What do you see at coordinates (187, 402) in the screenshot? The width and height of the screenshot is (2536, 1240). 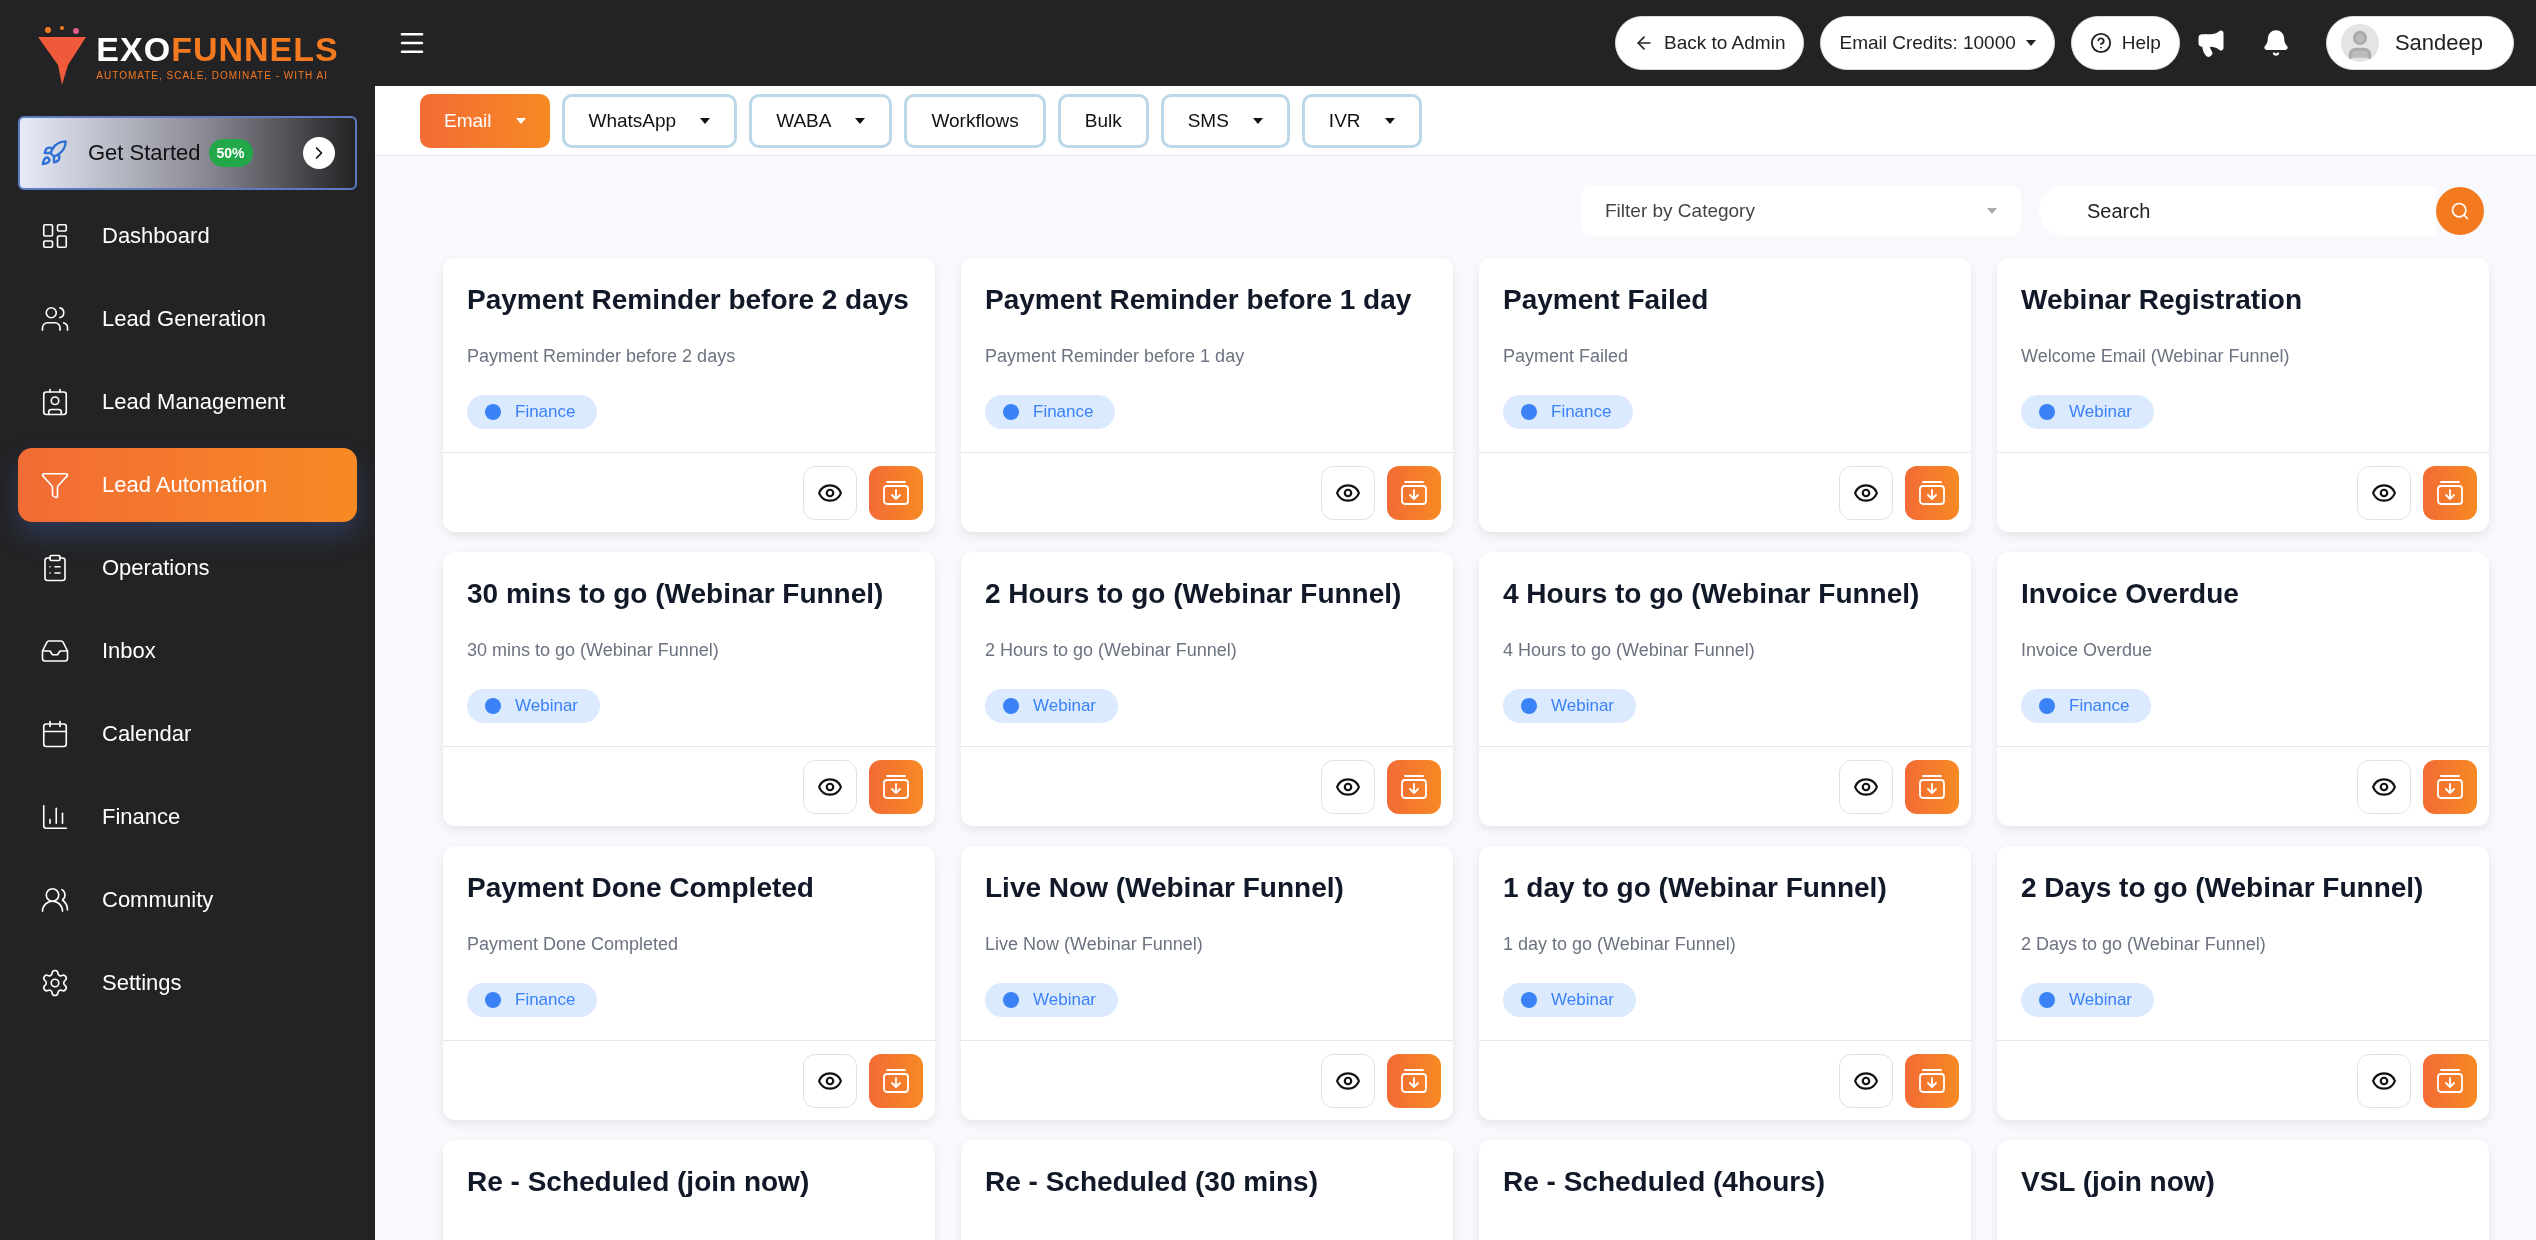 I see `sidebar-item: Lead Management` at bounding box center [187, 402].